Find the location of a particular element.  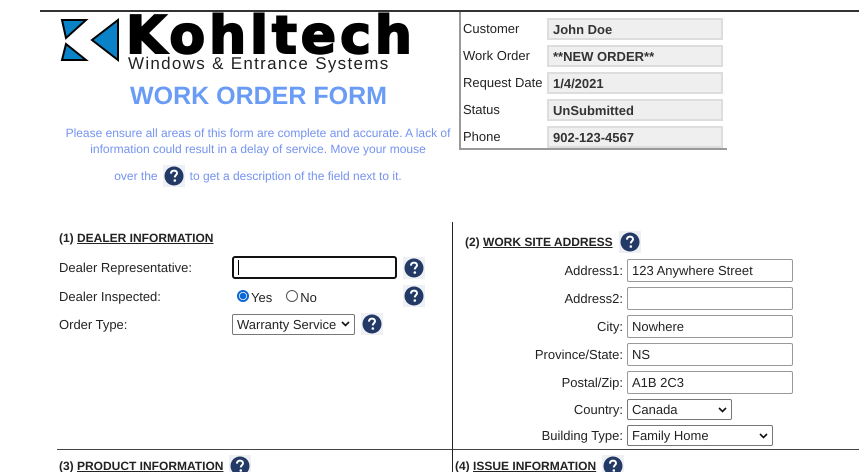

field-label: Building Type: is located at coordinates (582, 435).